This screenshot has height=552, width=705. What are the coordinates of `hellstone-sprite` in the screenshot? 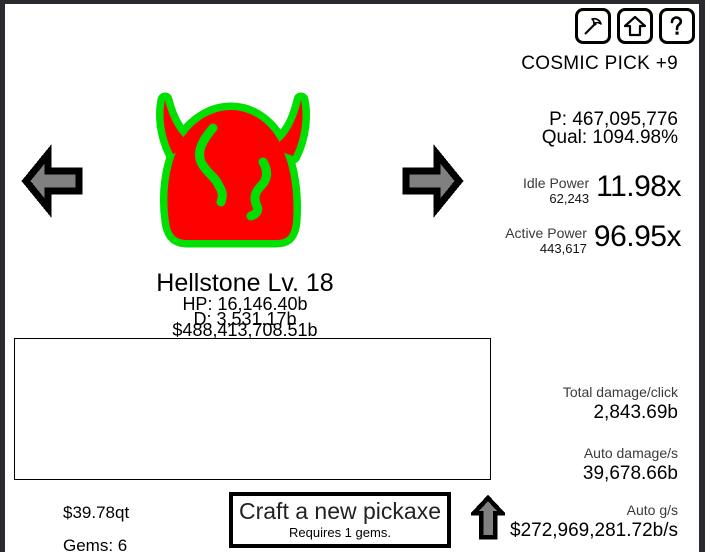 It's located at (231, 176).